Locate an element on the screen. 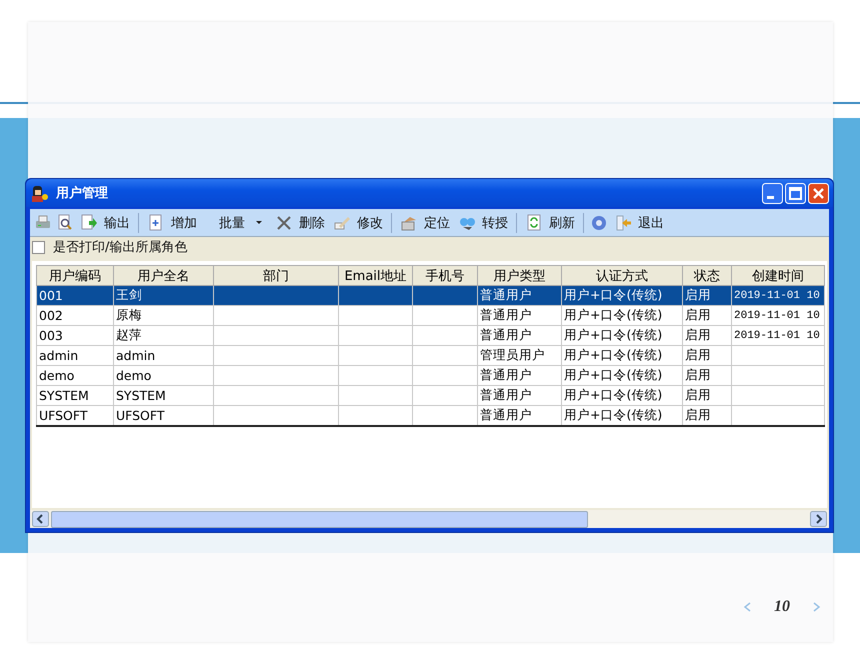 The height and width of the screenshot is (645, 860). toolbar-button: 刷新 is located at coordinates (562, 223).